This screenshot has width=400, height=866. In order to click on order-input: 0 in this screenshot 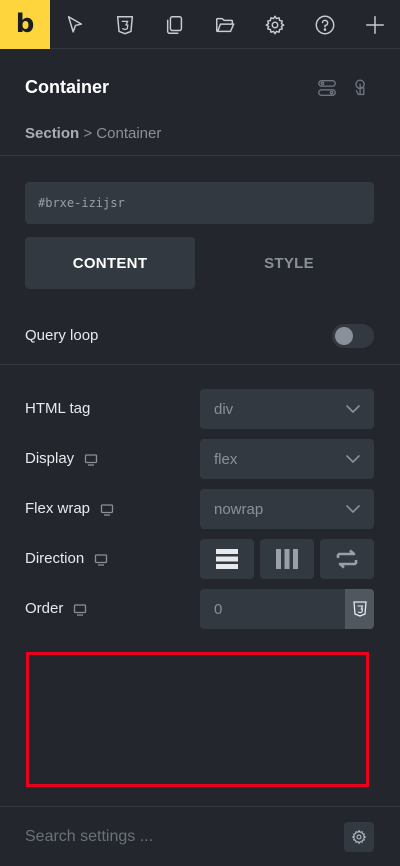, I will do `click(272, 609)`.